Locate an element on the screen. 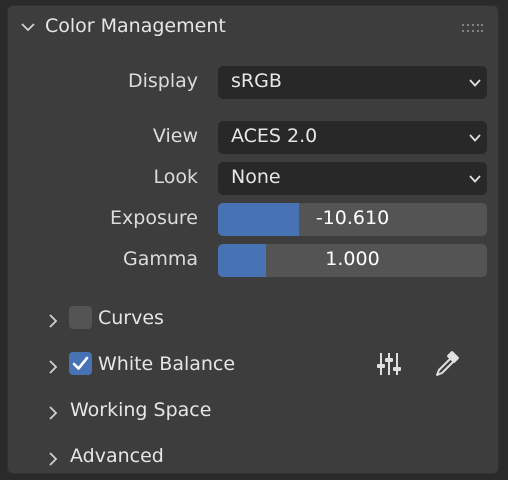 This screenshot has height=480, width=508. gamma-value: 1.000 is located at coordinates (352, 259).